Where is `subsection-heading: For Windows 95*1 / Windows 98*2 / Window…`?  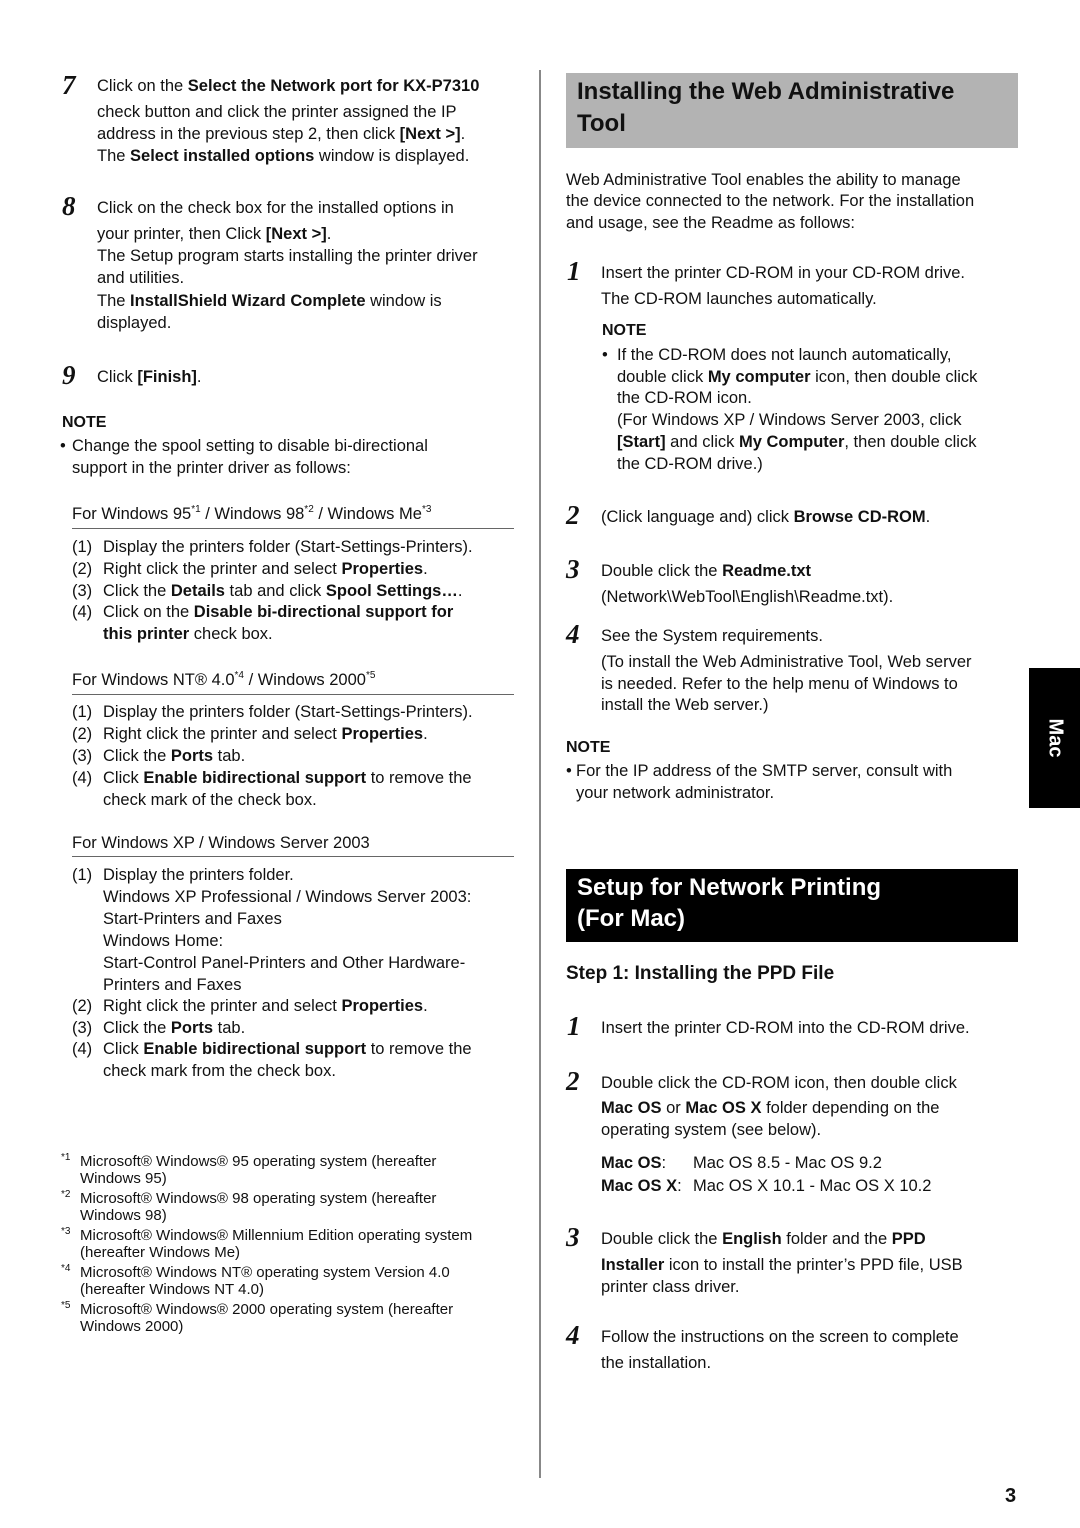 subsection-heading: For Windows 95*1 / Windows 98*2 / Window… is located at coordinates (252, 513).